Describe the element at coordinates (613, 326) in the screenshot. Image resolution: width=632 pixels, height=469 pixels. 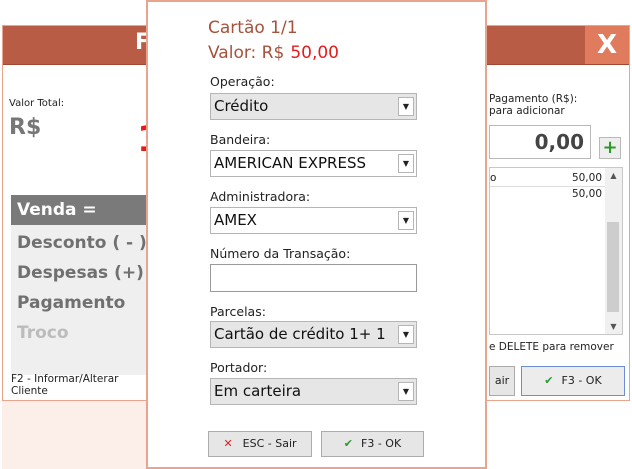
I see `scroll-down-icon: ▼` at that location.